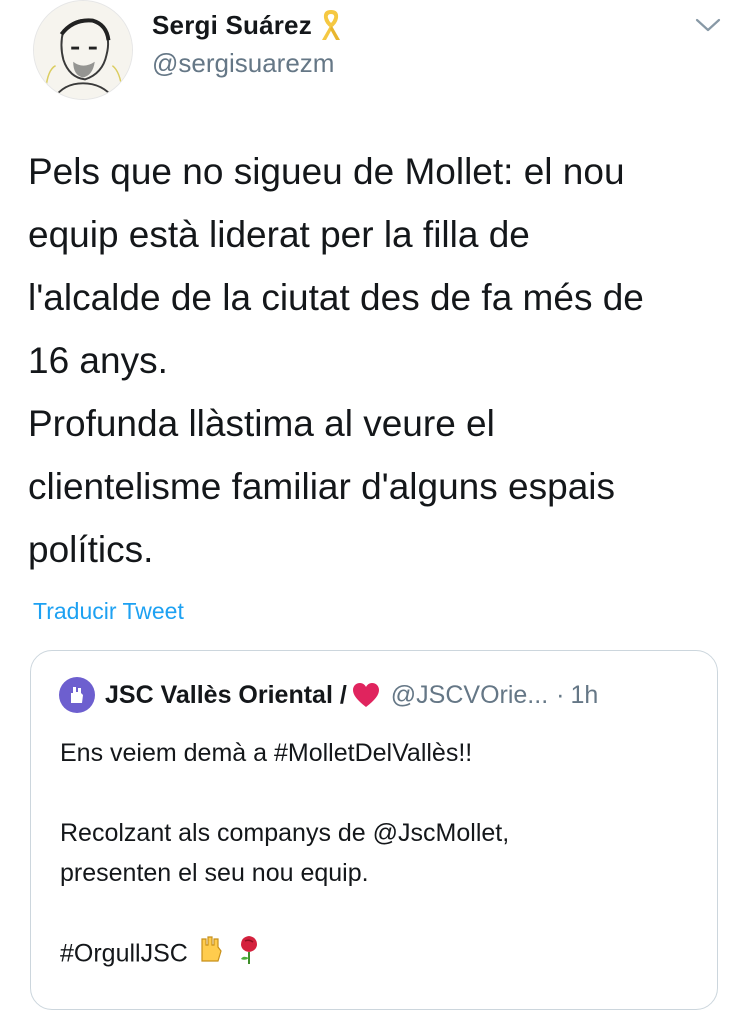 The width and height of the screenshot is (750, 1010). I want to click on quoted-author-name: JSC Vallès Oriental /, so click(226, 694).